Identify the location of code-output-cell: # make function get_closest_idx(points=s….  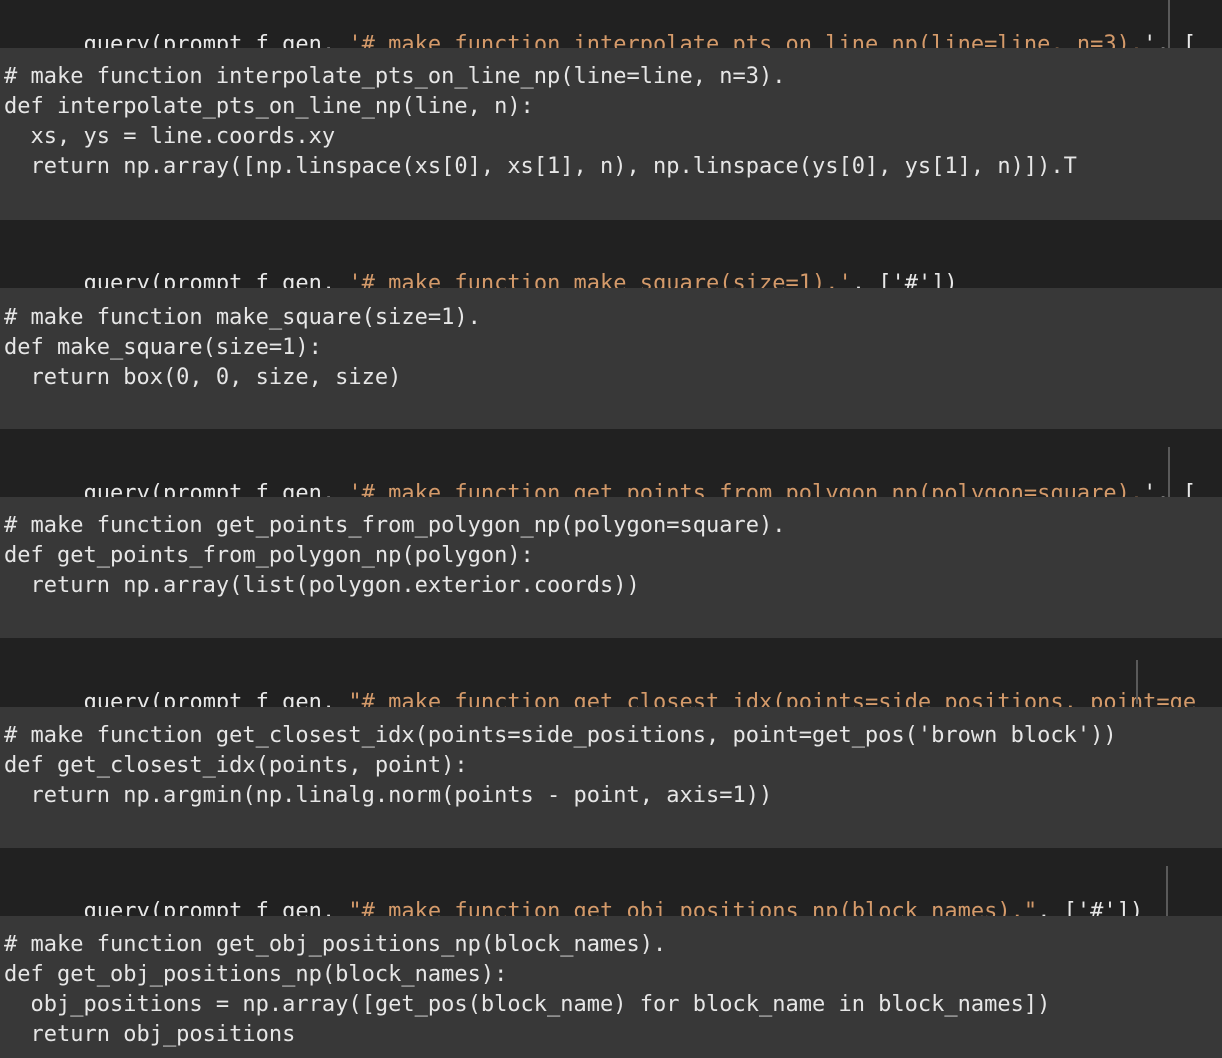
(611, 777).